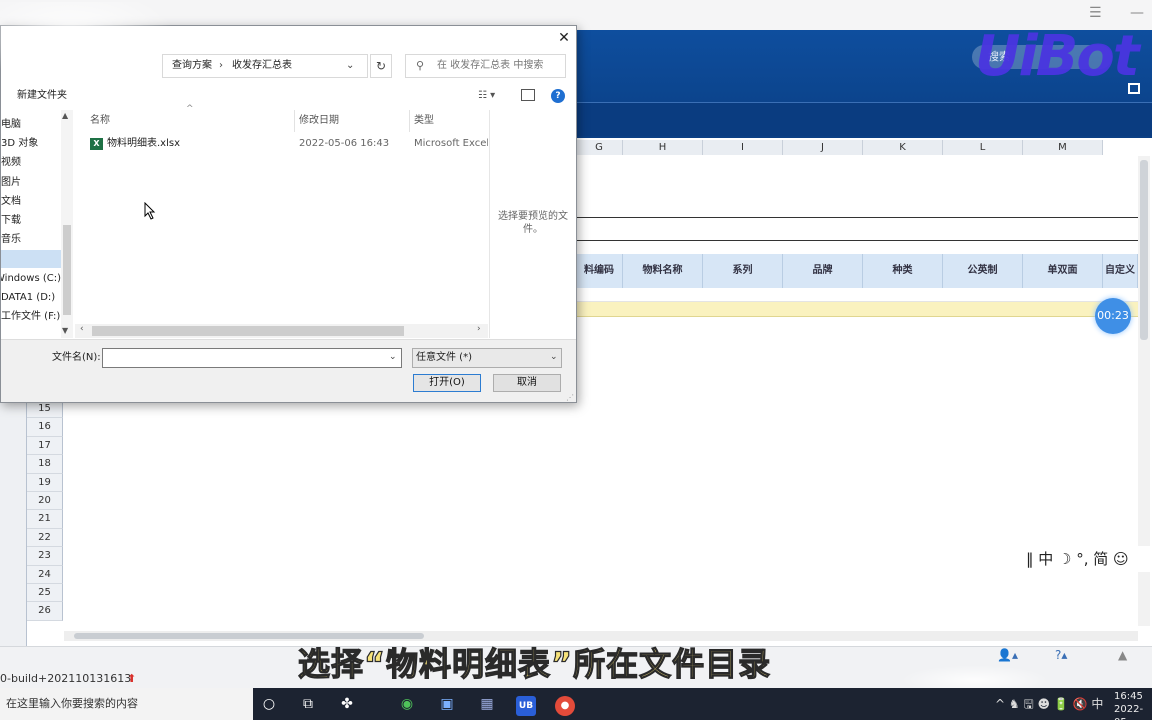  Describe the element at coordinates (319, 121) in the screenshot. I see `column-header-modified: 修改日期` at that location.